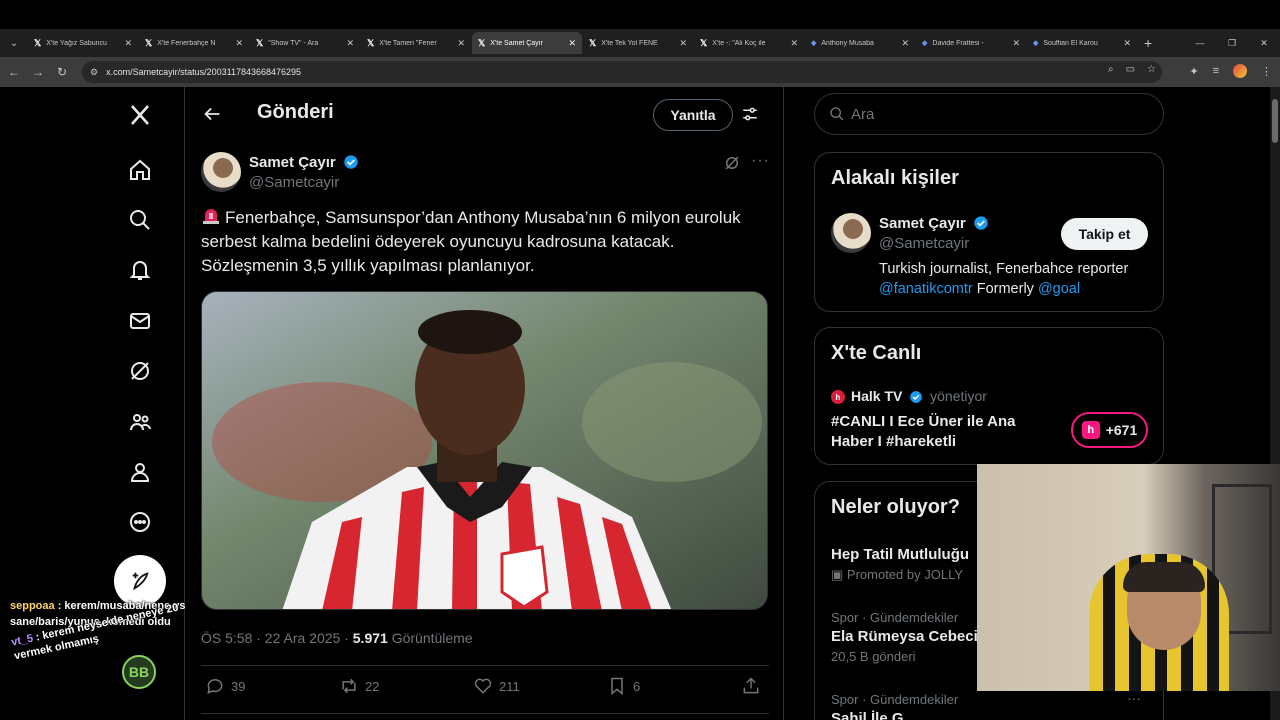 Image resolution: width=1280 pixels, height=720 pixels. Describe the element at coordinates (416, 43) in the screenshot. I see `browser-tab: 𝕏 X'te Tameri "Fener ✕` at that location.